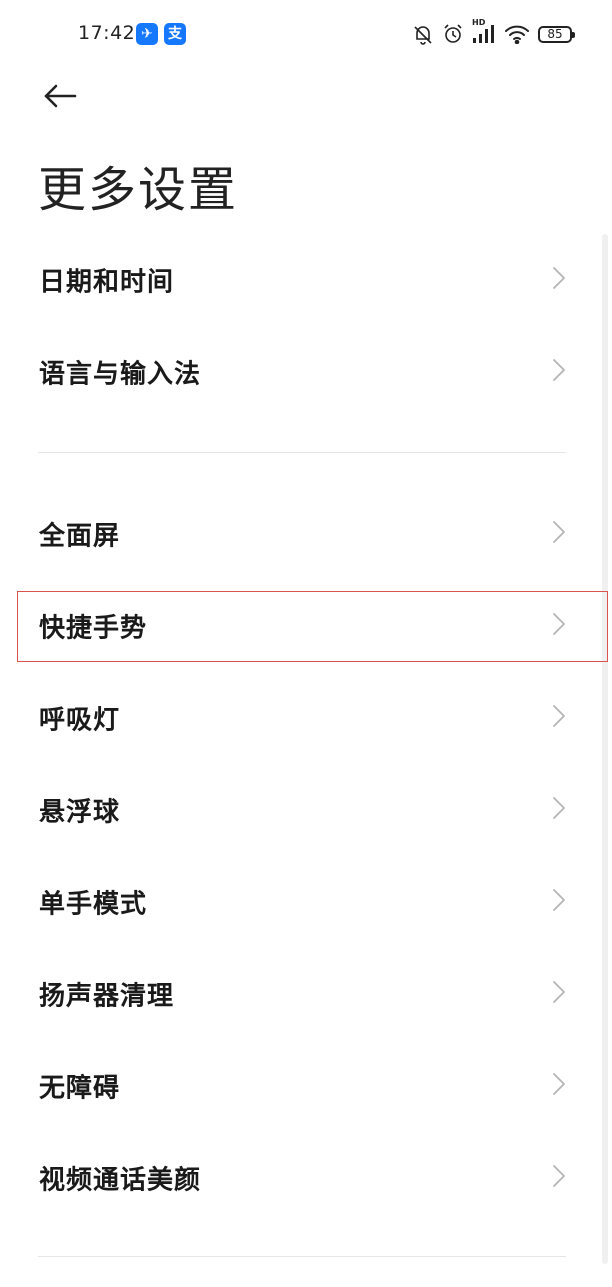 The image size is (612, 1287). Describe the element at coordinates (484, 31) in the screenshot. I see `hd-signal-icon: HD` at that location.